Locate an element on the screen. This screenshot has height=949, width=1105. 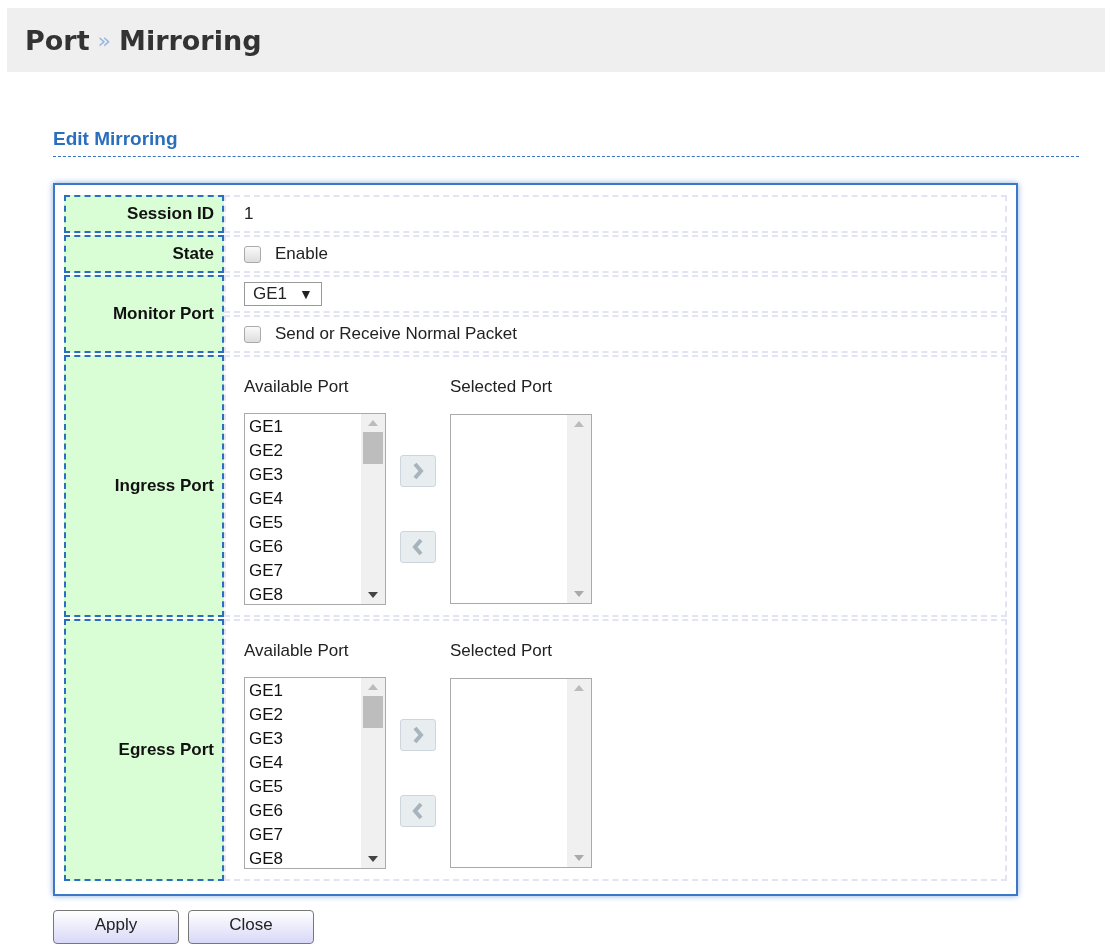
checkbox-label: Enable is located at coordinates (301, 254).